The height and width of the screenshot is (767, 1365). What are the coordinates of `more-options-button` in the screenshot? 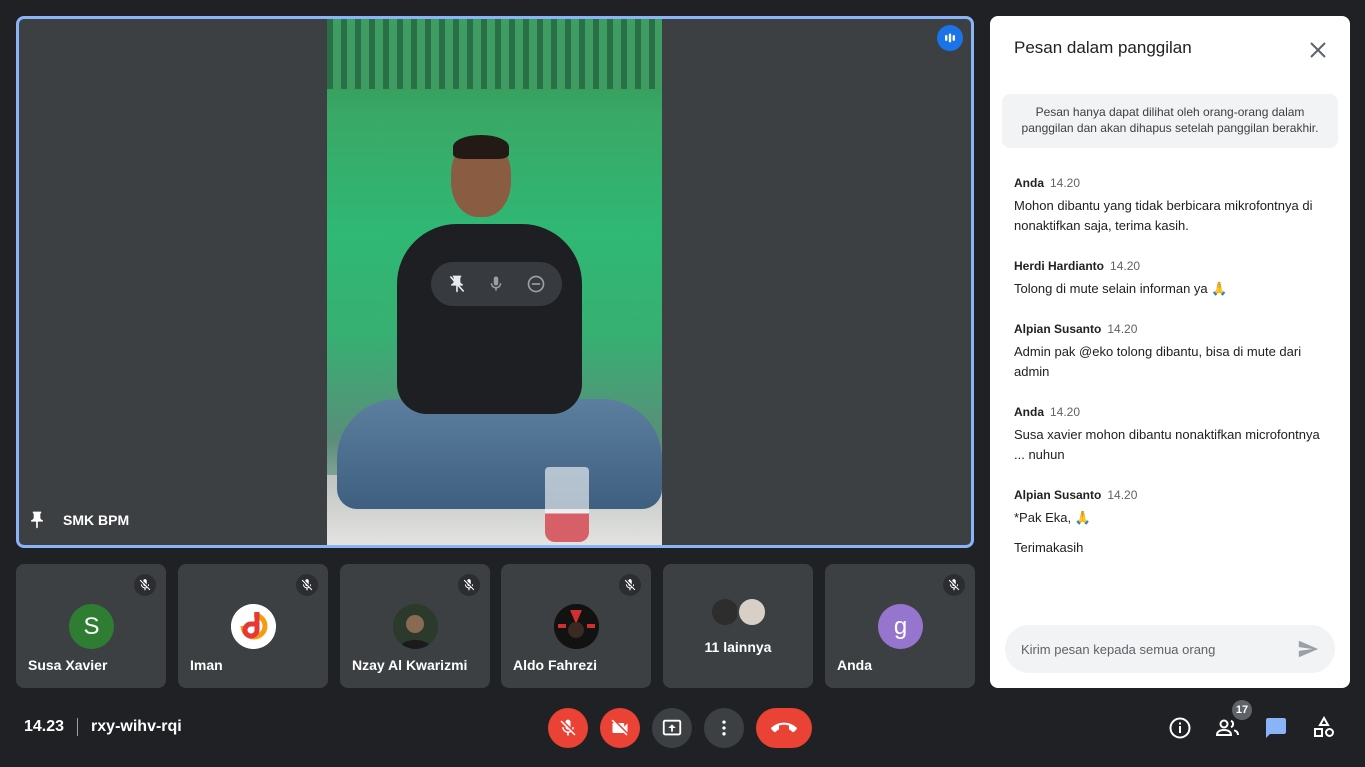 It's located at (724, 728).